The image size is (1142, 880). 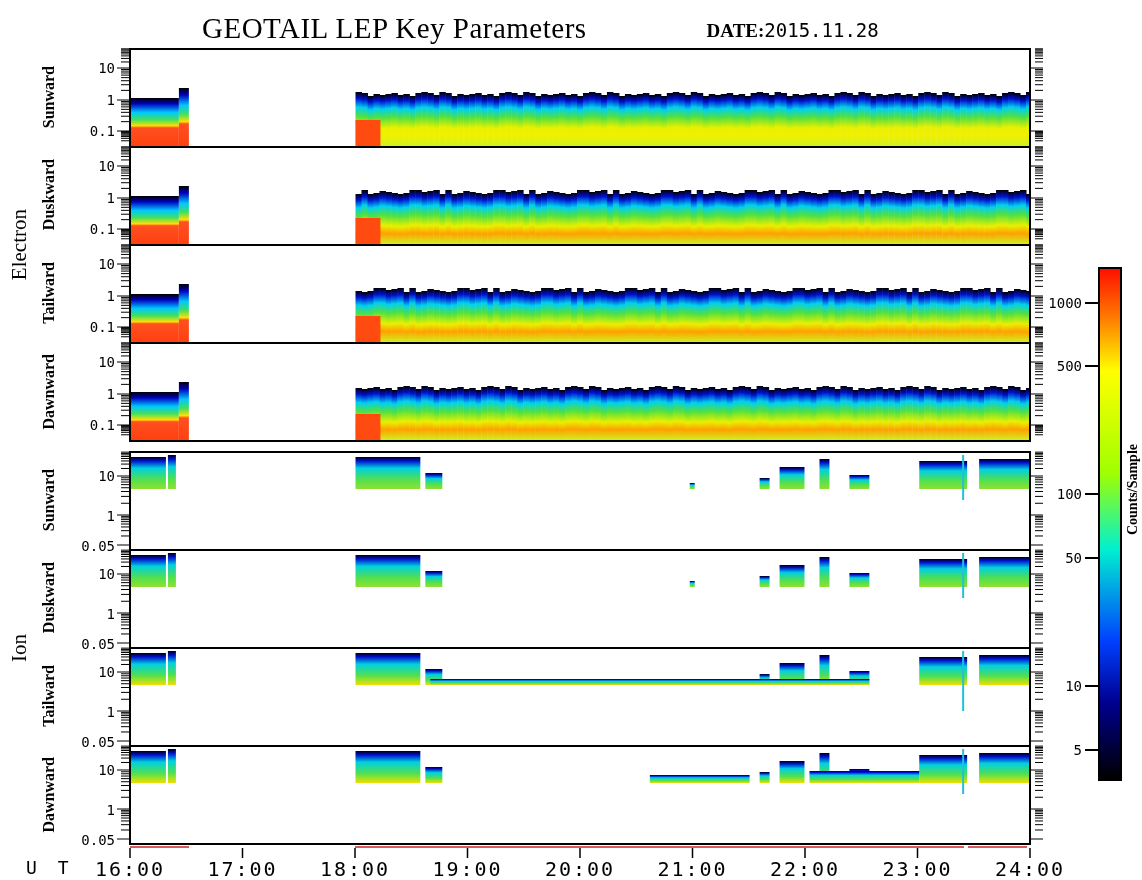 I want to click on time-tick-label: 16:00, so click(x=130, y=868).